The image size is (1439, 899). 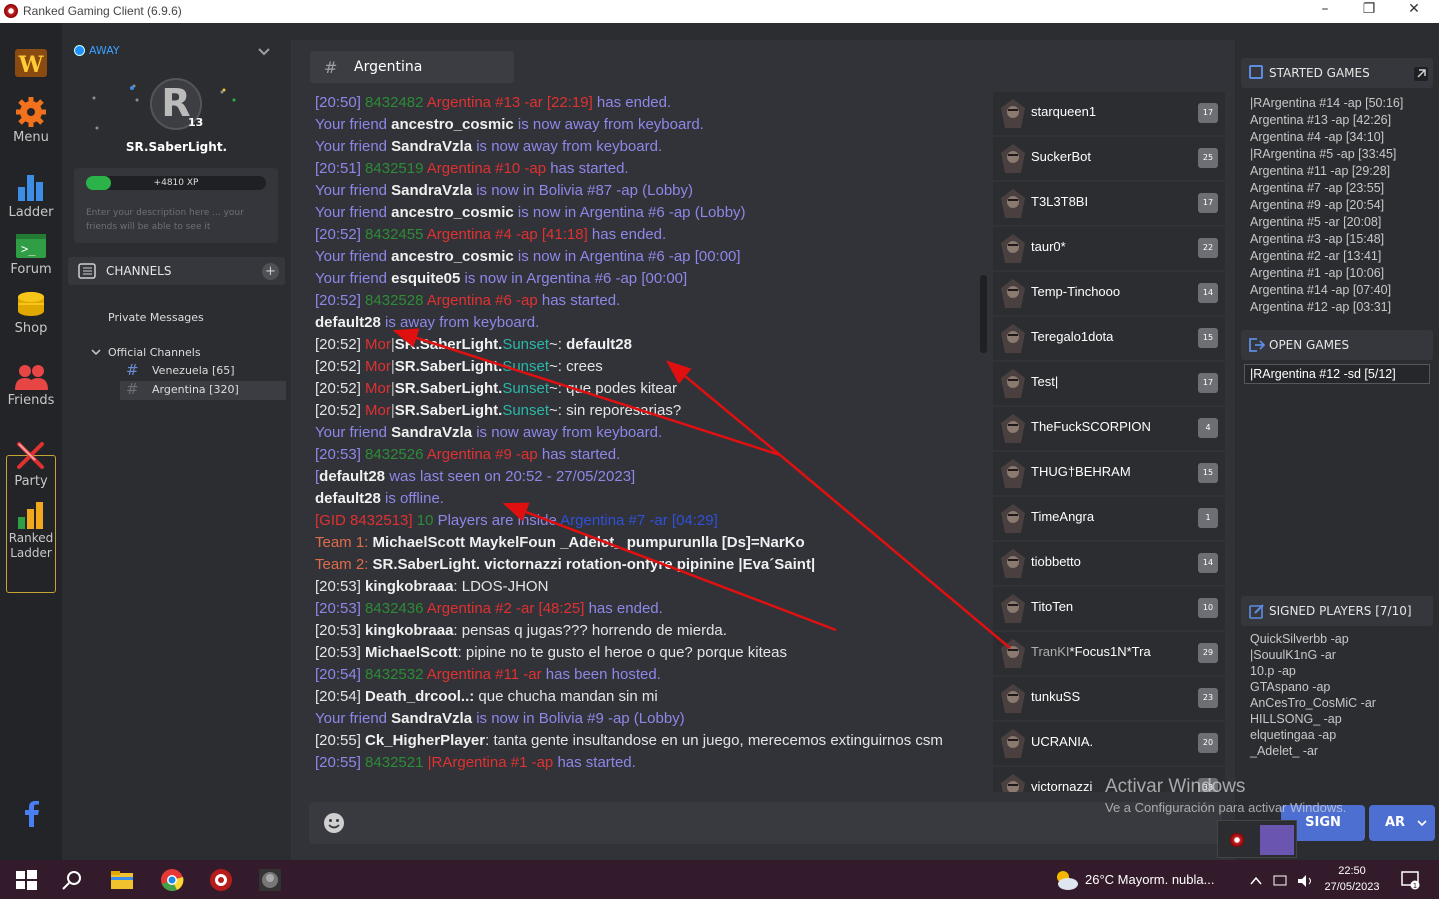 What do you see at coordinates (1326, 171) in the screenshot?
I see `started-game-item: Argentina #11 -ap [29:28]` at bounding box center [1326, 171].